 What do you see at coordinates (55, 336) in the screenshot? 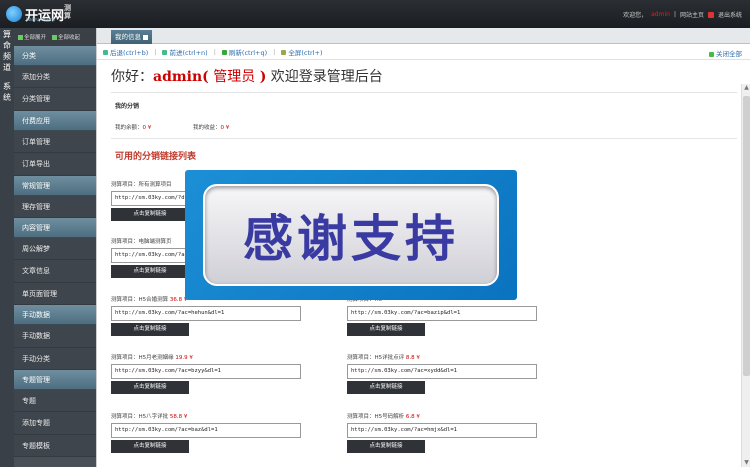
I see `sidebar-item: 手动数据` at bounding box center [55, 336].